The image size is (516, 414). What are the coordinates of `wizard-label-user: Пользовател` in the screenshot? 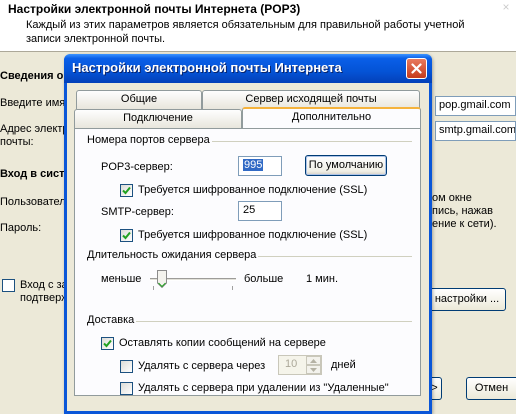 It's located at (33, 202).